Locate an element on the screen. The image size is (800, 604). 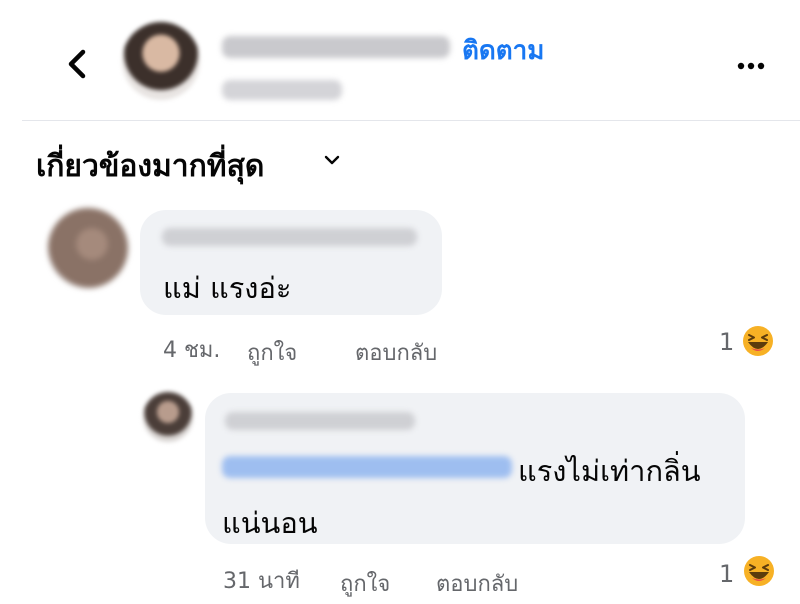
reply-timestamp: 31 นาที is located at coordinates (261, 580).